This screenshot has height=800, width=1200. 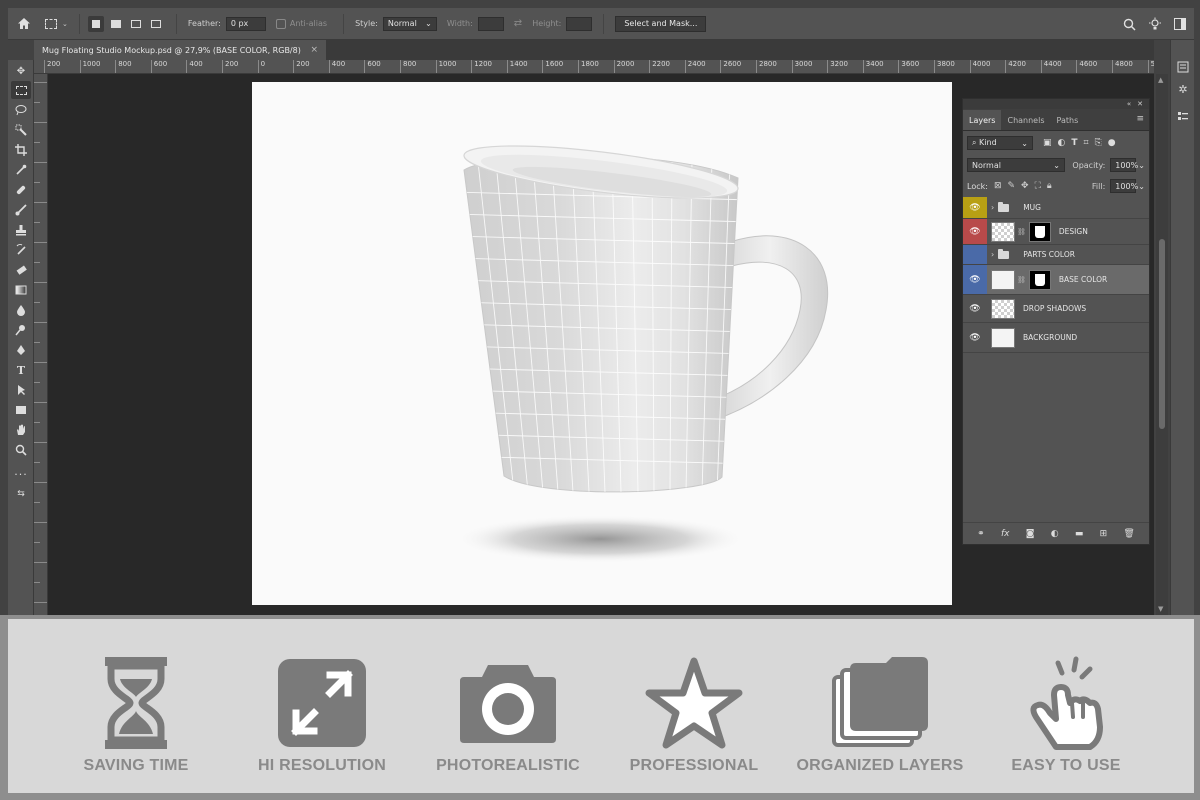 What do you see at coordinates (280, 23) in the screenshot?
I see `antialias-checkbox` at bounding box center [280, 23].